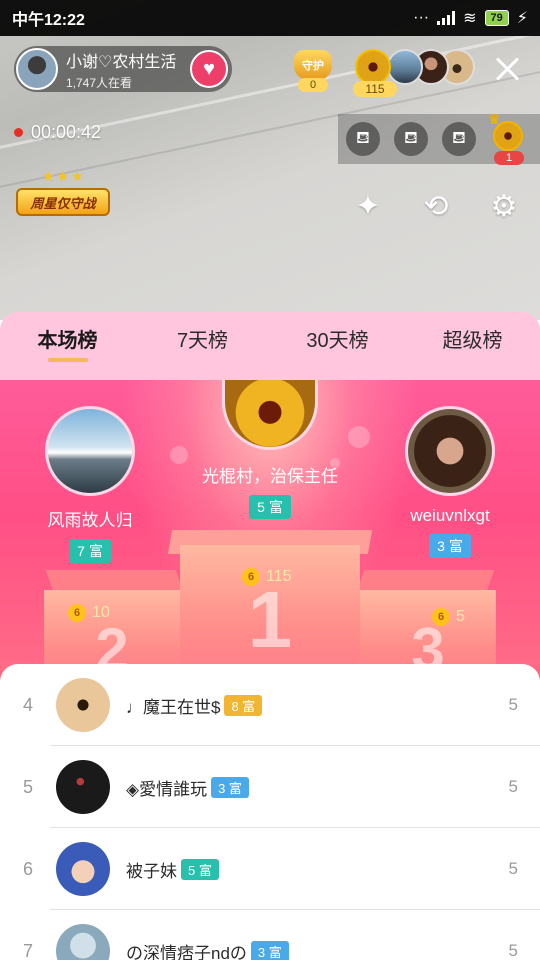 The image size is (540, 960). Describe the element at coordinates (337, 346) in the screenshot. I see `tab-30-days: 30天榜` at that location.